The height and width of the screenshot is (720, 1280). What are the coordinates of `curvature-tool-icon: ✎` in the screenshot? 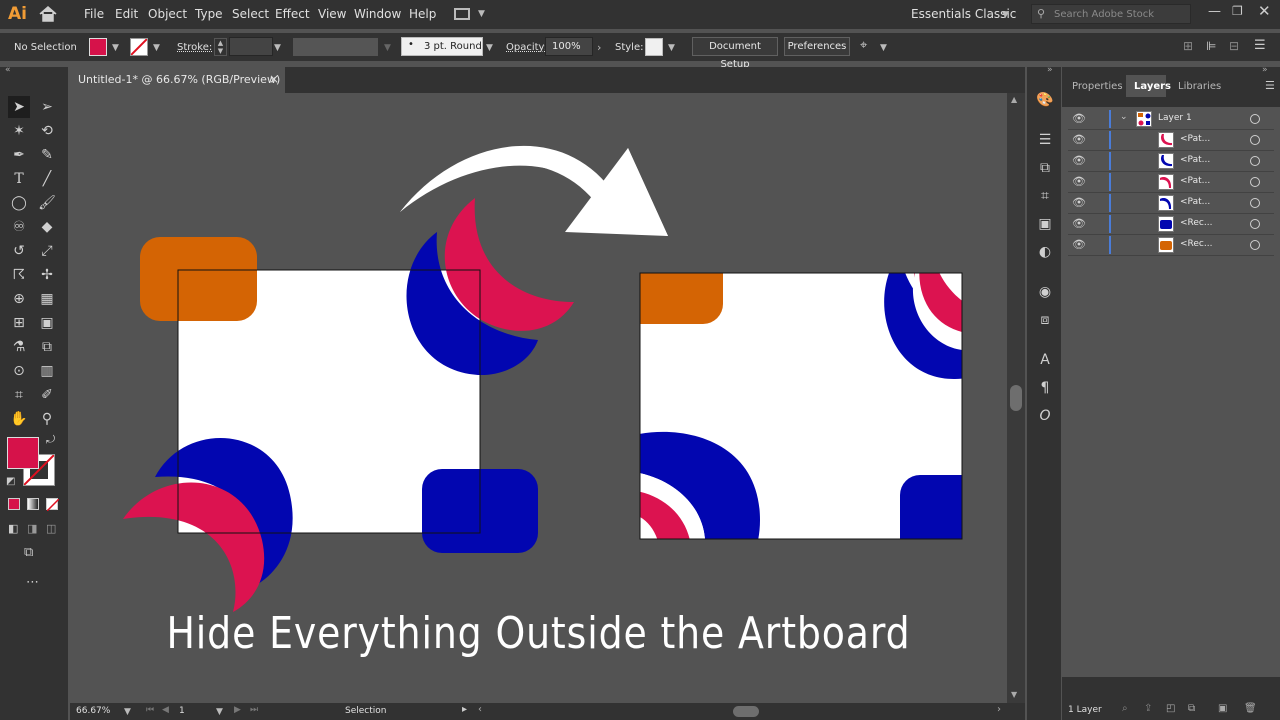 It's located at (47, 155).